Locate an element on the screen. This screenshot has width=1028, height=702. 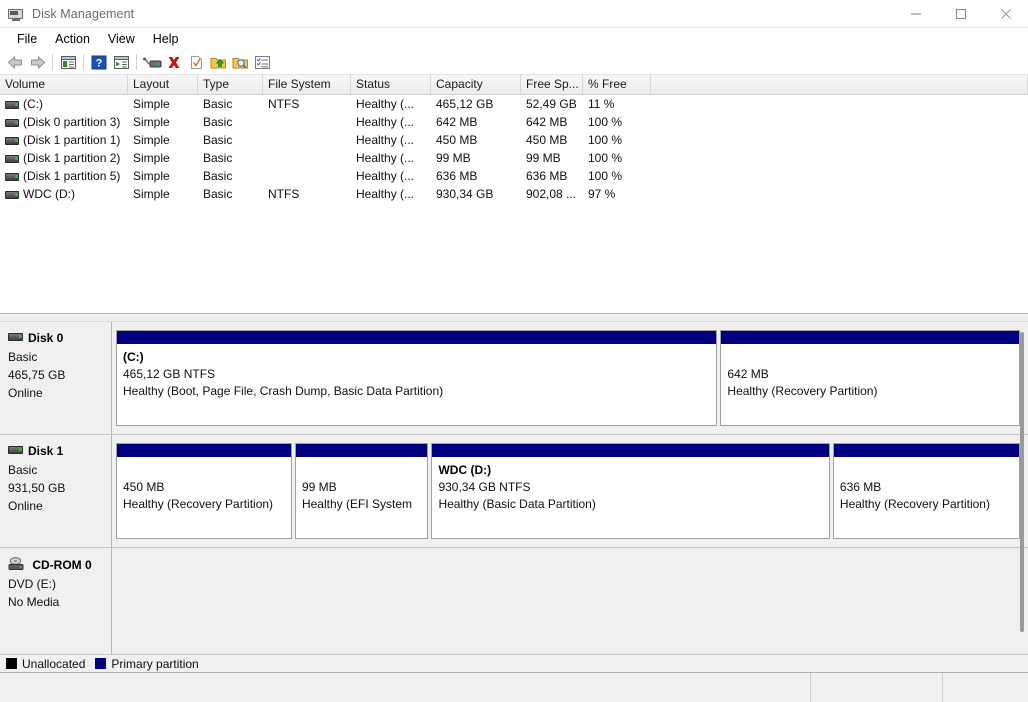
legend-swatch-unallocated is located at coordinates (11, 663).